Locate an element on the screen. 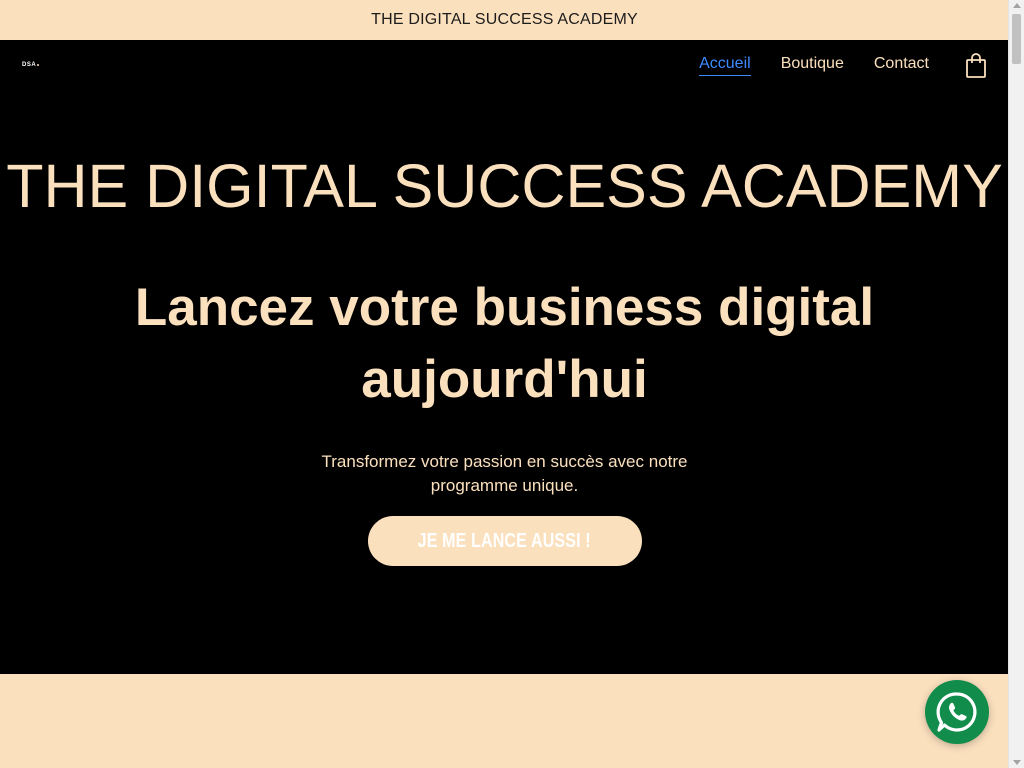 The width and height of the screenshot is (1024, 768). site-logo: DSA is located at coordinates (31, 65).